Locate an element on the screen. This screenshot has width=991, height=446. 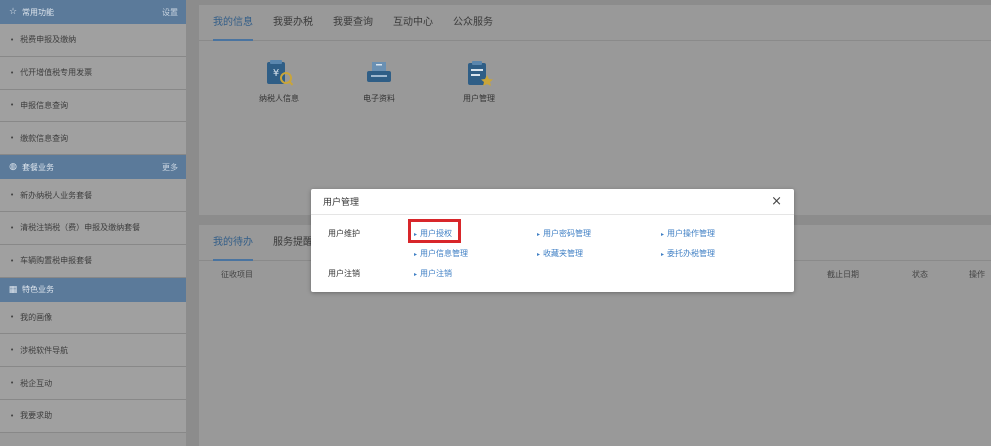
app-taxpayer-info: ¥ 纳税人信息 is located at coordinates (279, 81).